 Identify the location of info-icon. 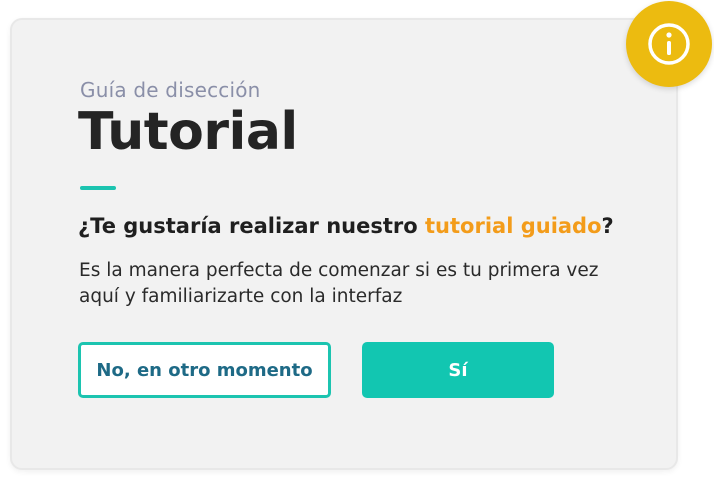
(669, 44).